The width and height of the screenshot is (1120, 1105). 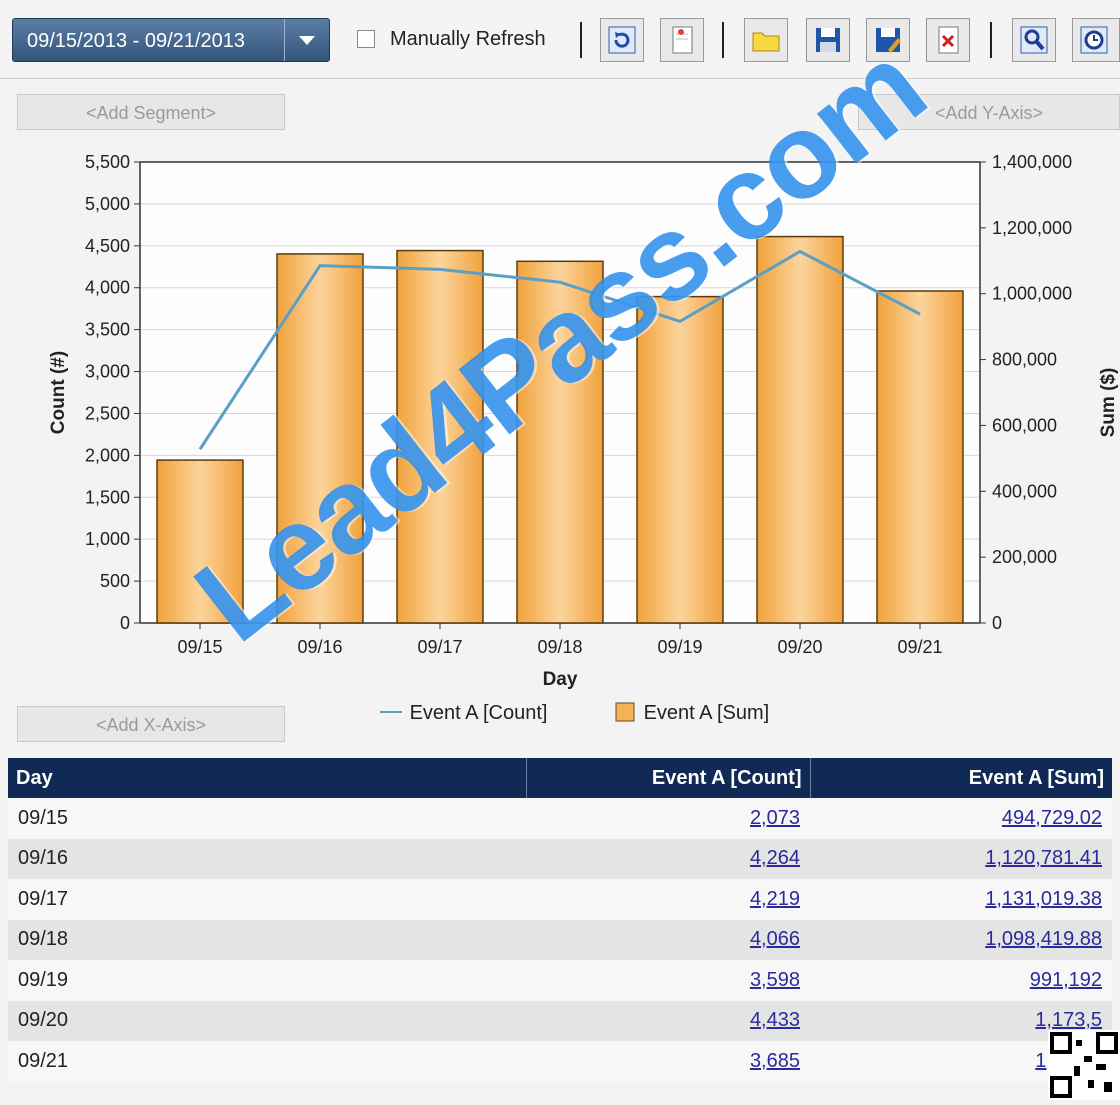 I want to click on y2-tick-label: 400,000, so click(x=1024, y=491).